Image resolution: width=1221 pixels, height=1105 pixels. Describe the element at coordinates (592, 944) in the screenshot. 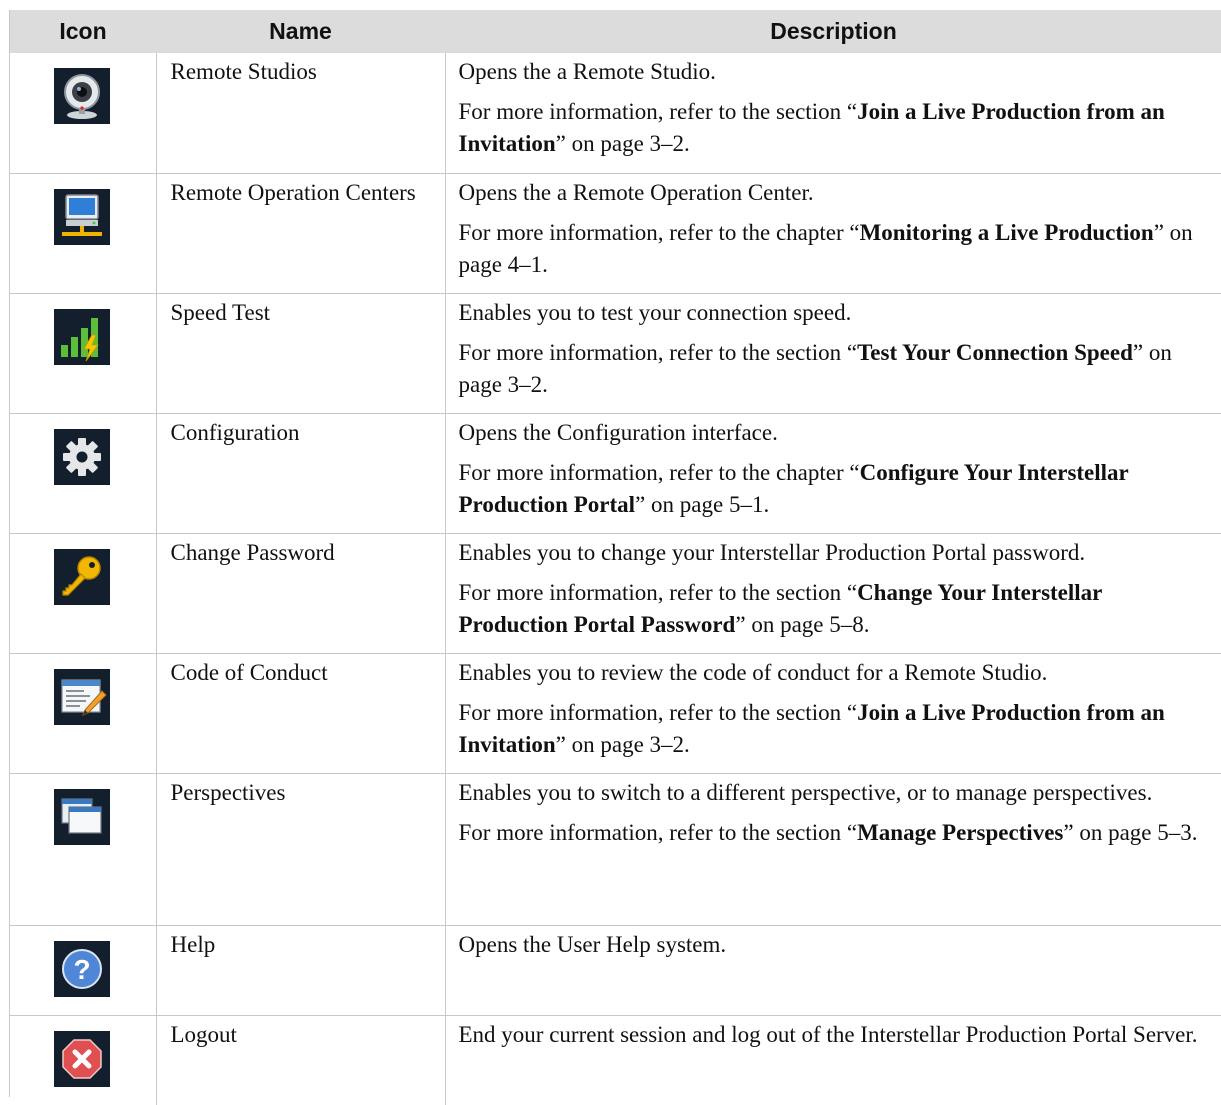

I see `row-description: Opens the User Help system.` at that location.